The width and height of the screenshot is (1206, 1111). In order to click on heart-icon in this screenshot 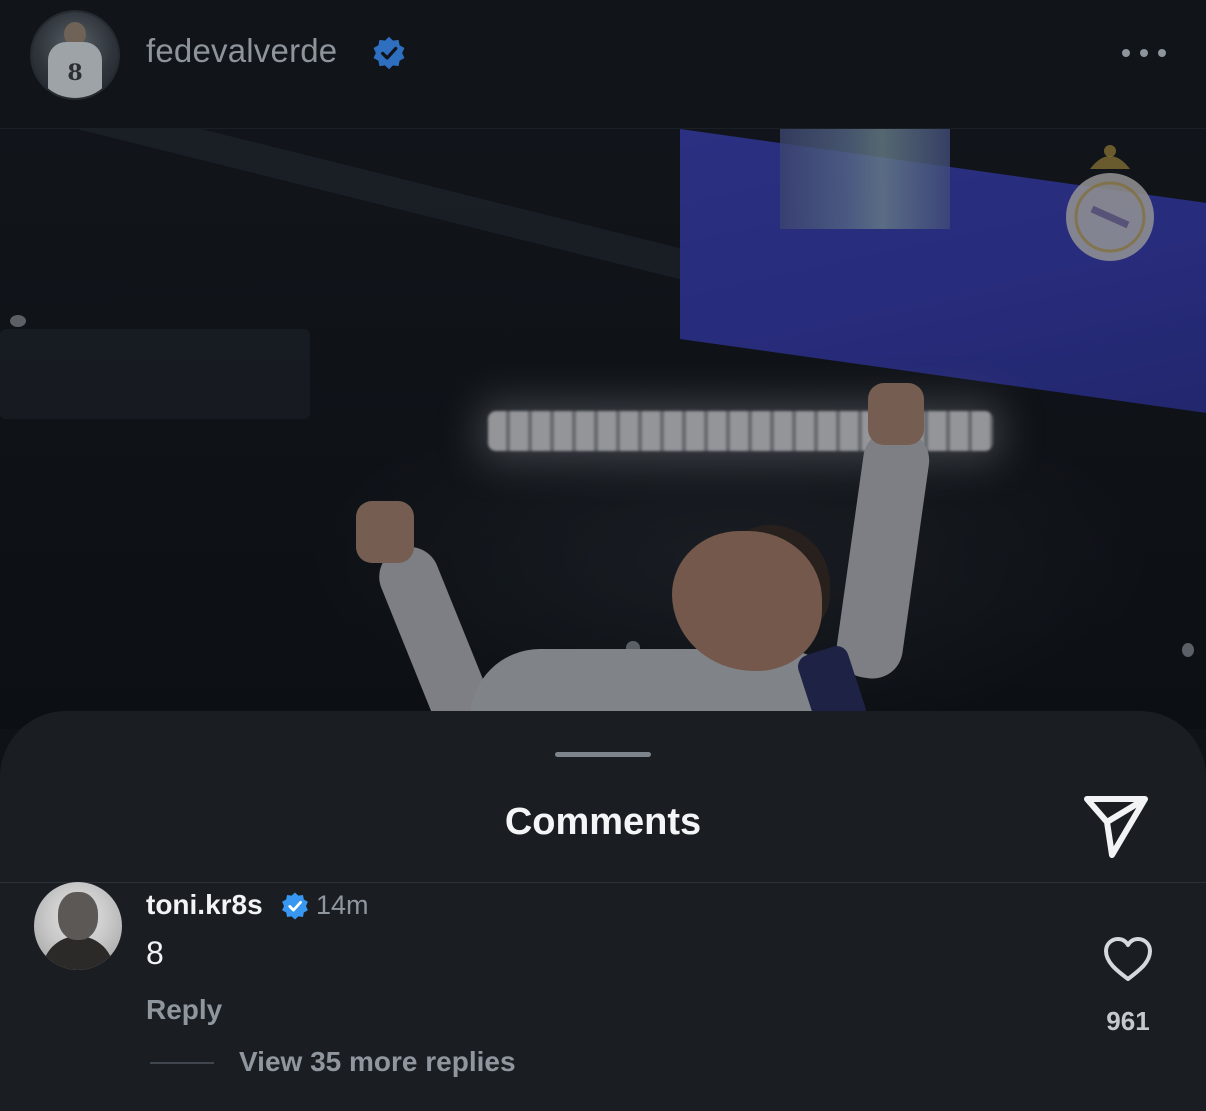, I will do `click(1128, 959)`.